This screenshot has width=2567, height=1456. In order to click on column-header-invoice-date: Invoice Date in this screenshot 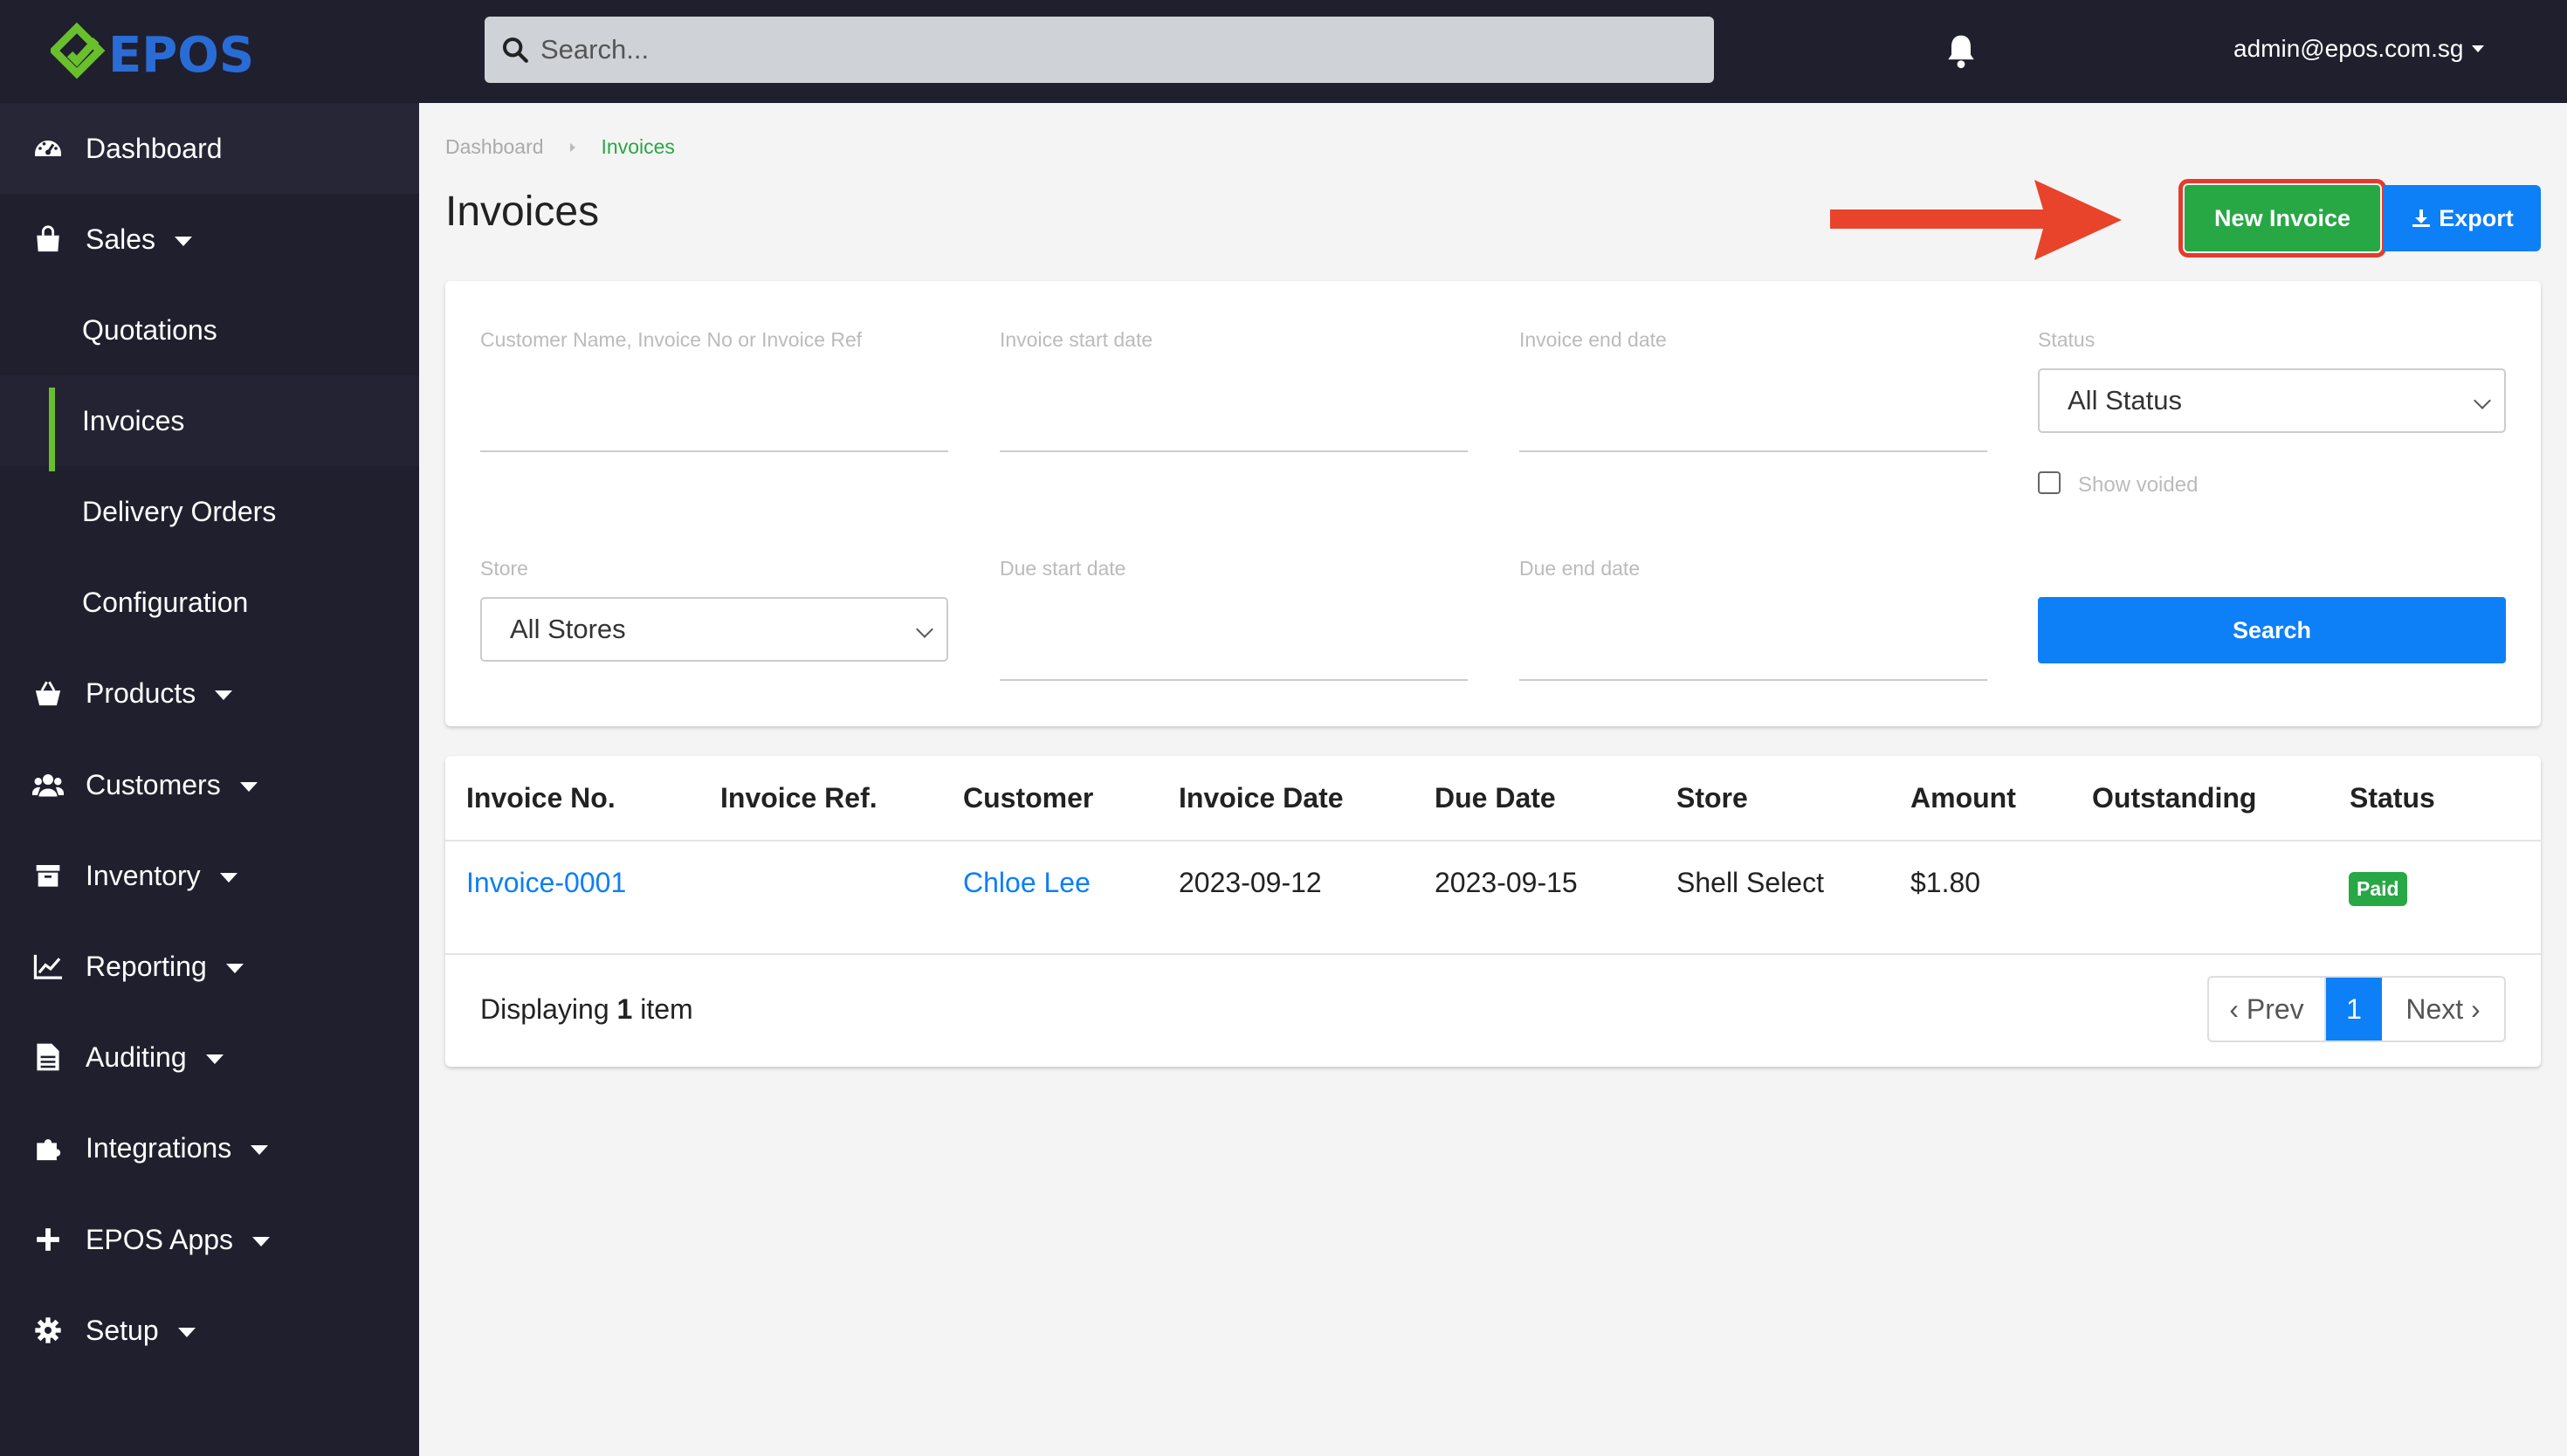, I will do `click(1261, 798)`.